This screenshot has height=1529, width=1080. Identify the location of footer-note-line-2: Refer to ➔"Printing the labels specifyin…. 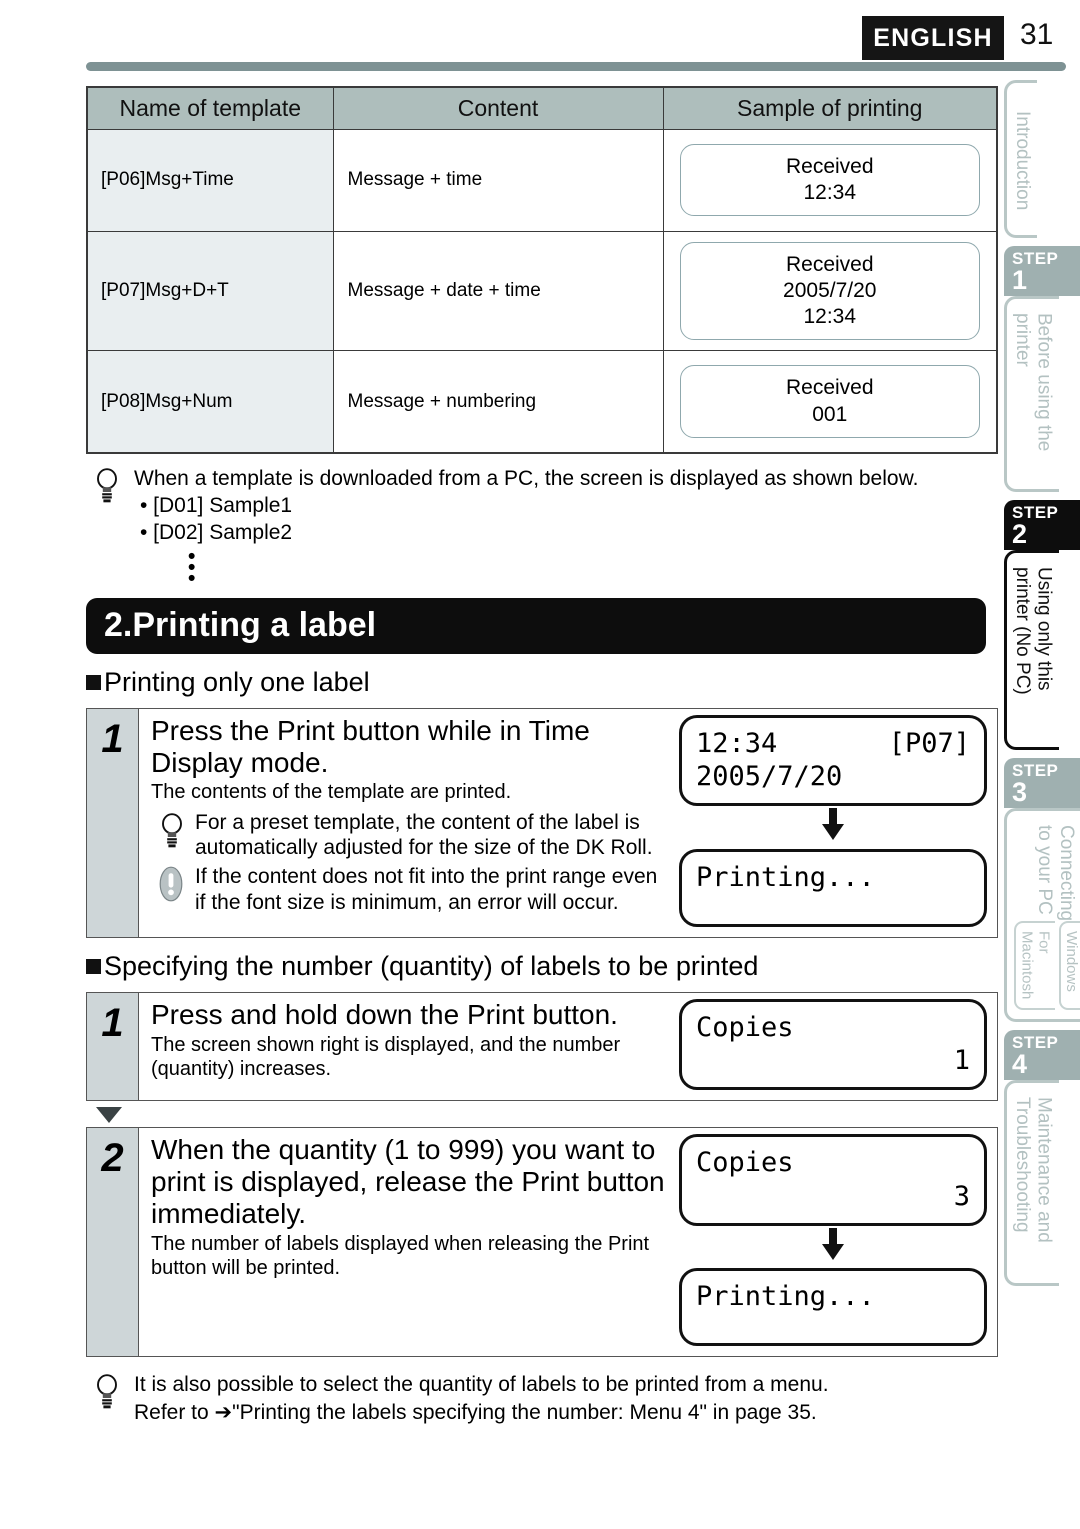
(475, 1412).